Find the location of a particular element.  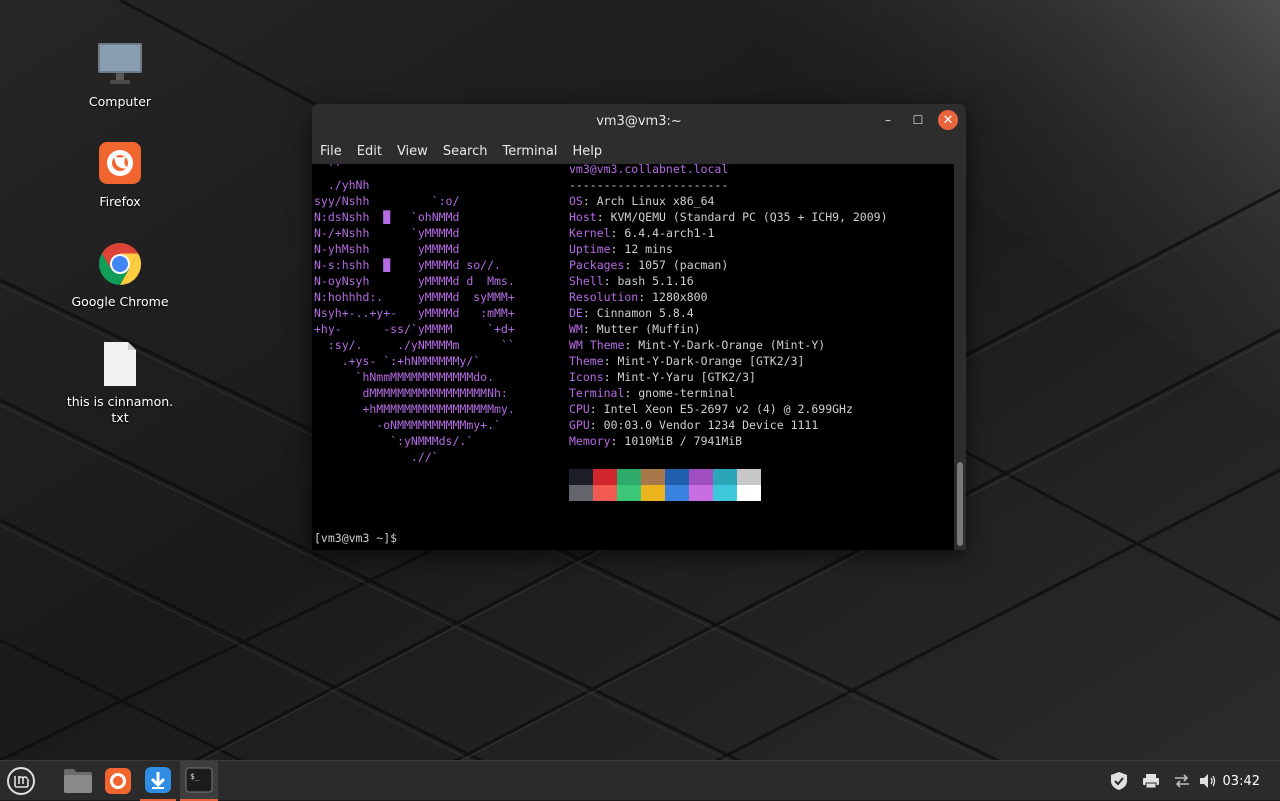

monitor-icon is located at coordinates (120, 64).